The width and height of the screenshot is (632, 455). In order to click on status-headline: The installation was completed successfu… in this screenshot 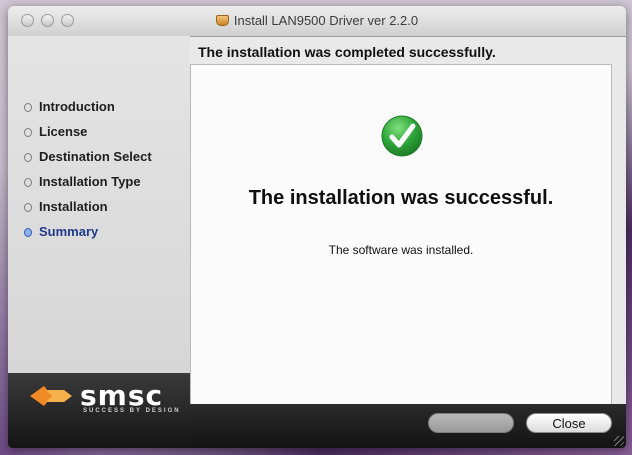, I will do `click(347, 52)`.